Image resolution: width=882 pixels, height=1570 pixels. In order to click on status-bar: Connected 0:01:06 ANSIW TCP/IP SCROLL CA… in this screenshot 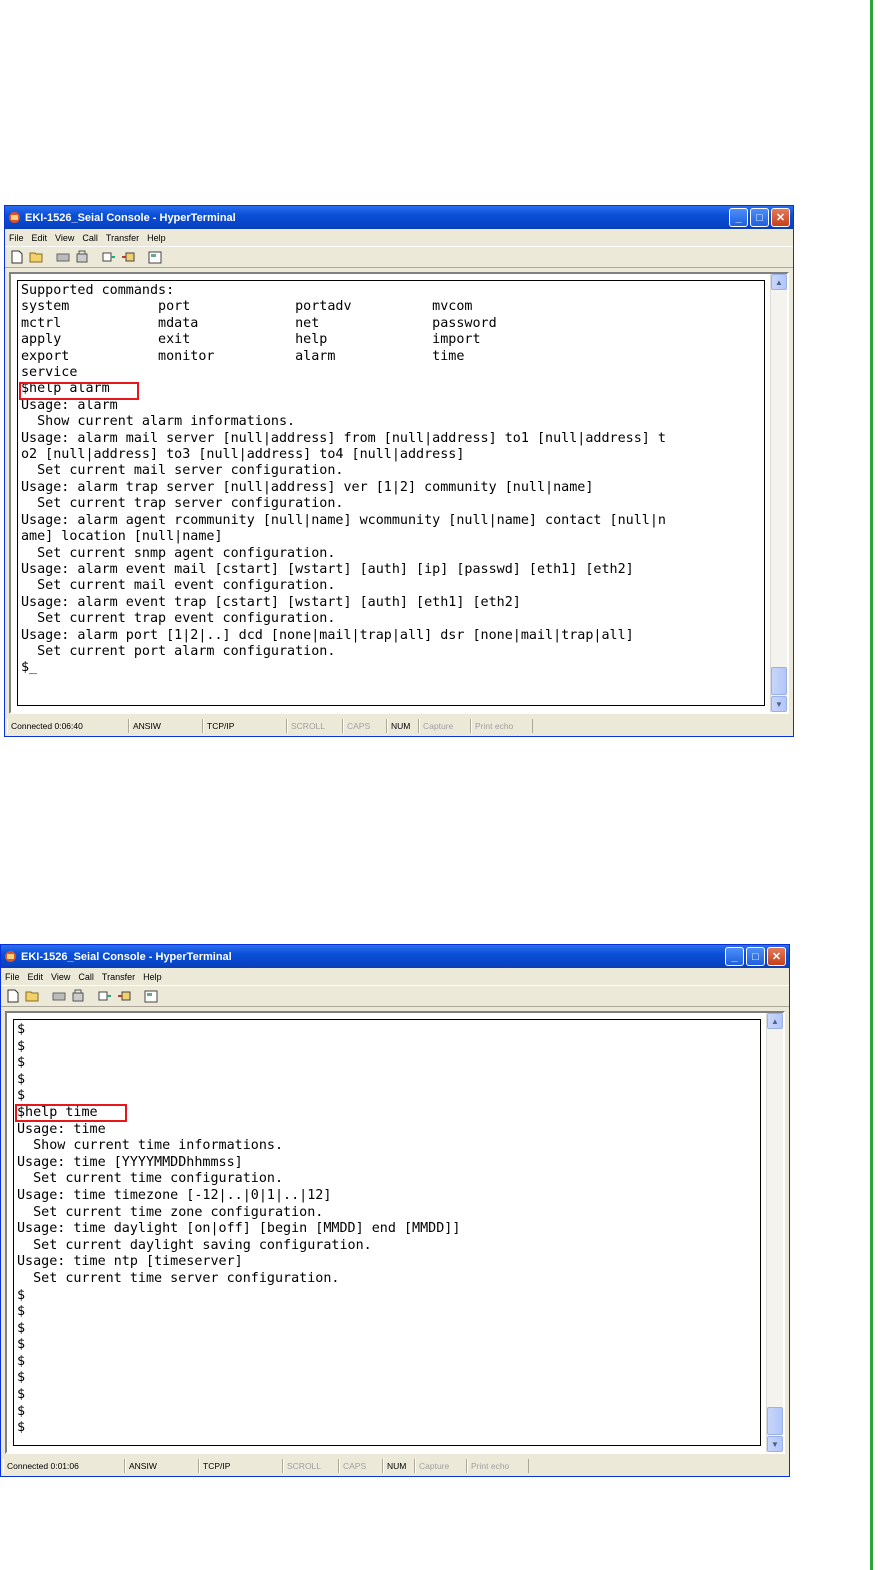, I will do `click(395, 1466)`.